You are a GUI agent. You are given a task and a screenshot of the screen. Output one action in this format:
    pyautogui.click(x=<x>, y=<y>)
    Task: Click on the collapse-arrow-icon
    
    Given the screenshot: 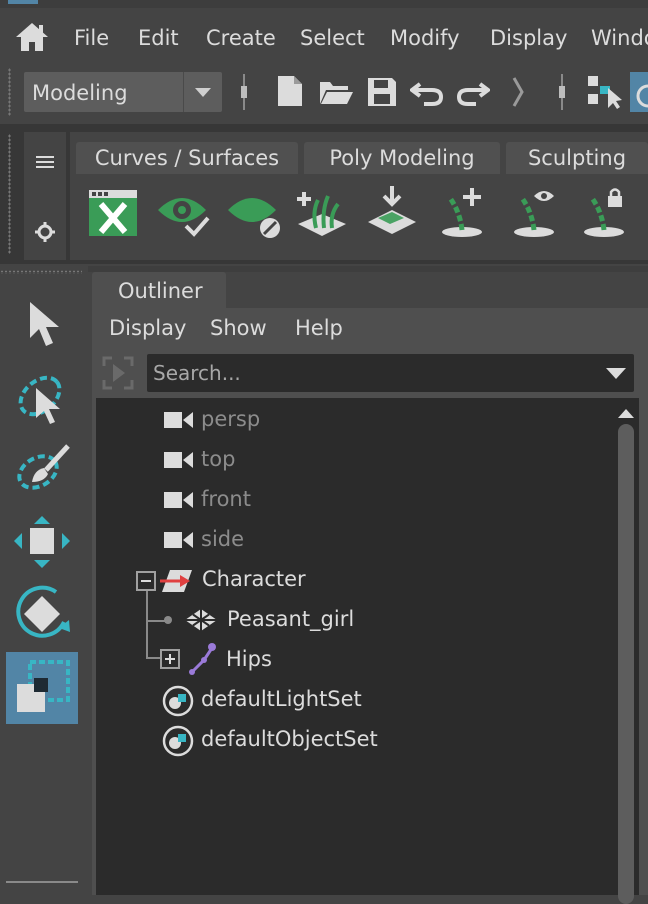 What is the action you would take?
    pyautogui.click(x=518, y=94)
    